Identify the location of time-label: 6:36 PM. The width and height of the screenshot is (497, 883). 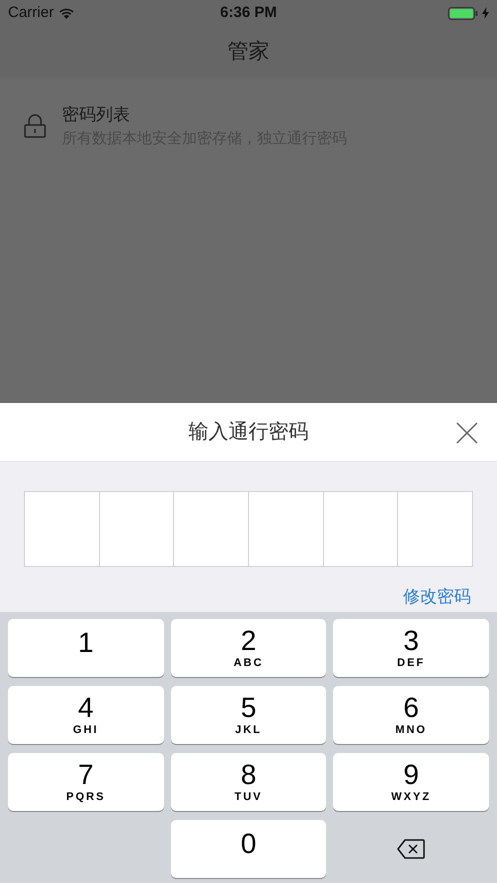
(248, 12).